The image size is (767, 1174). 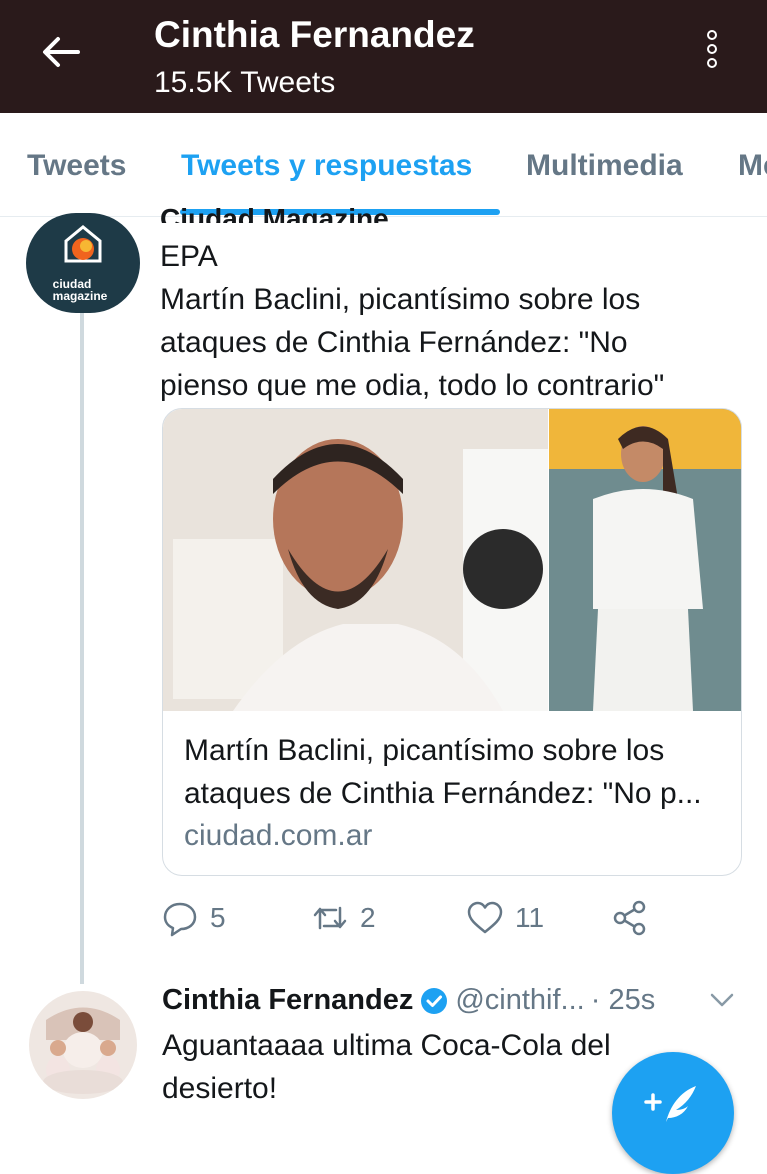 I want to click on reply-icon, so click(x=180, y=919).